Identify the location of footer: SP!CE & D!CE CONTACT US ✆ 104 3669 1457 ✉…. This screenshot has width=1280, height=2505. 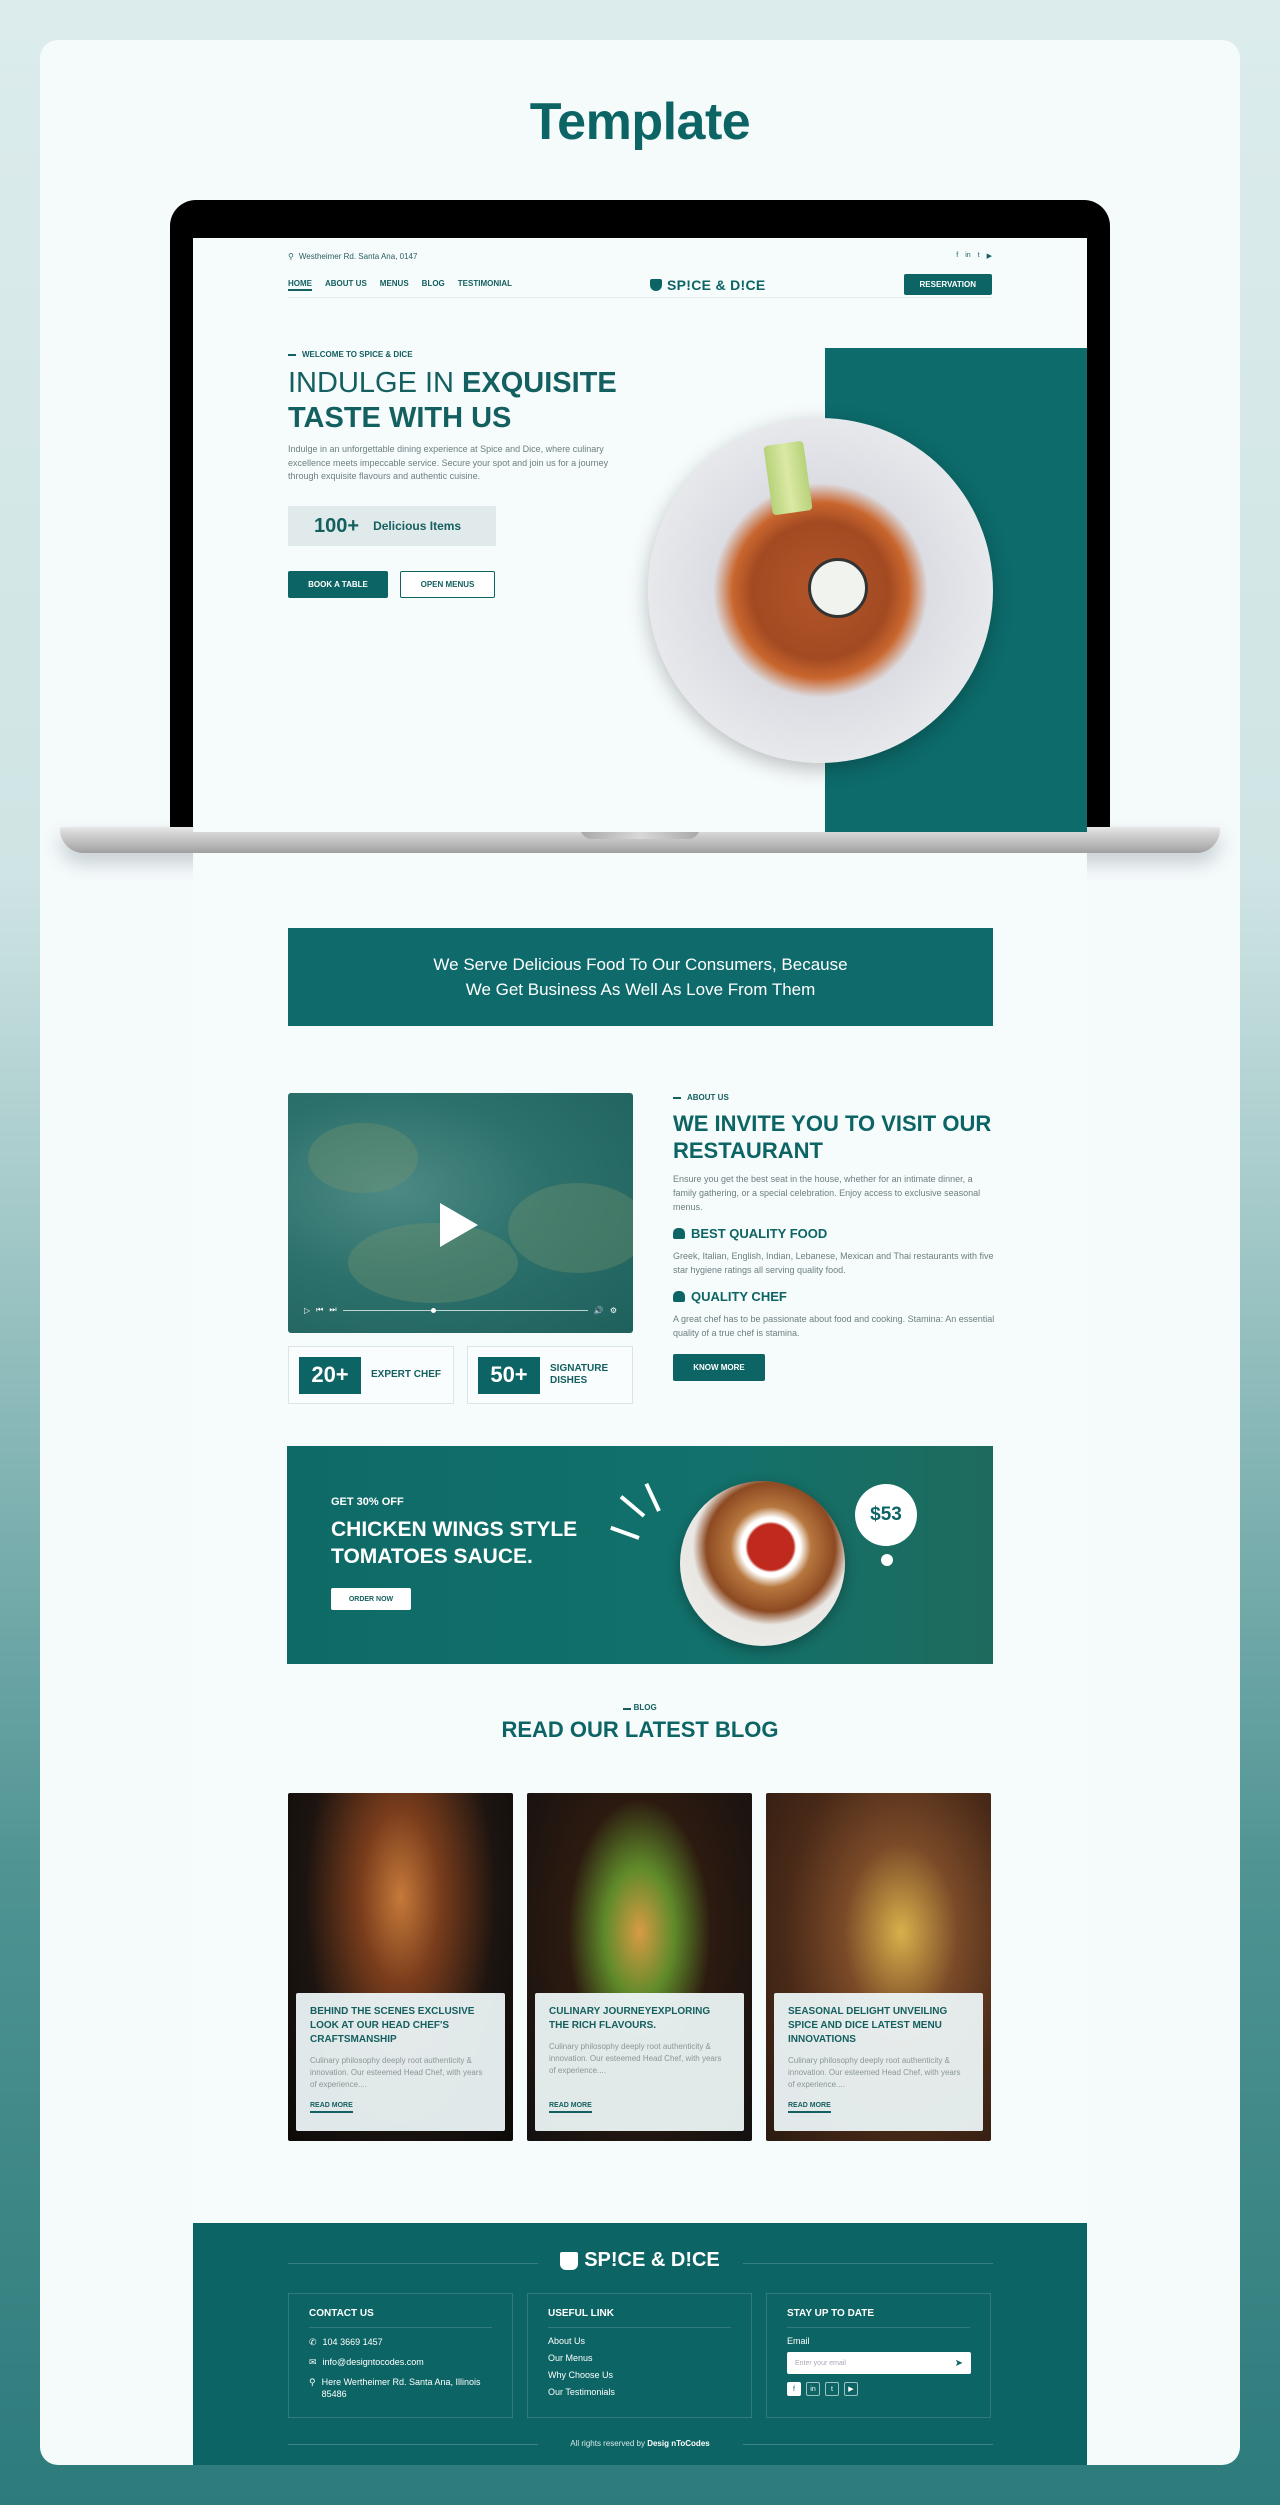
(640, 2344).